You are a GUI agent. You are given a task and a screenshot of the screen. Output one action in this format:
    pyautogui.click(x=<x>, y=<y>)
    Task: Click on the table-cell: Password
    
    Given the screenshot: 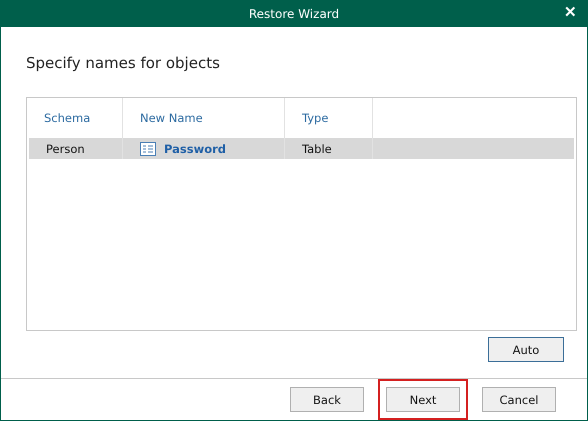 What is the action you would take?
    pyautogui.click(x=195, y=149)
    